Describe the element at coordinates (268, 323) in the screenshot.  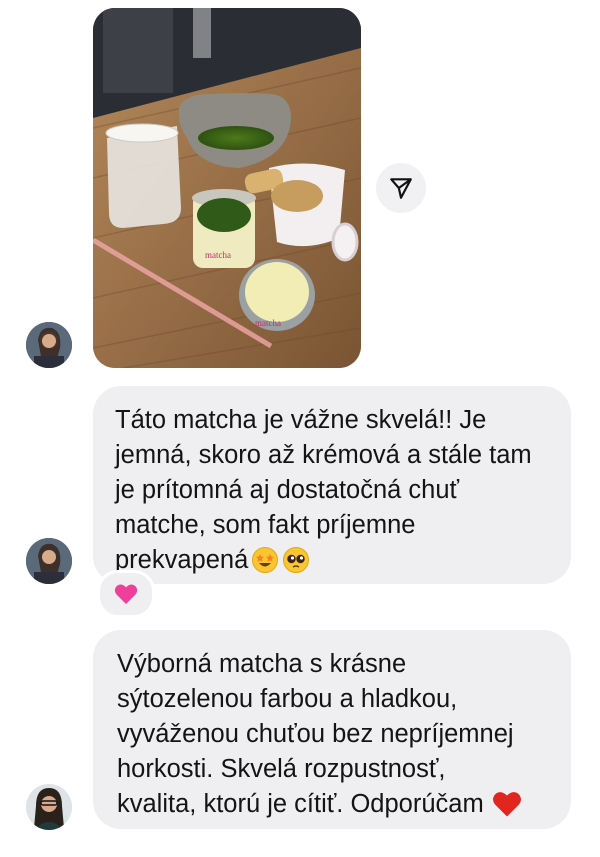
I see `photo-label-tin: matcha` at that location.